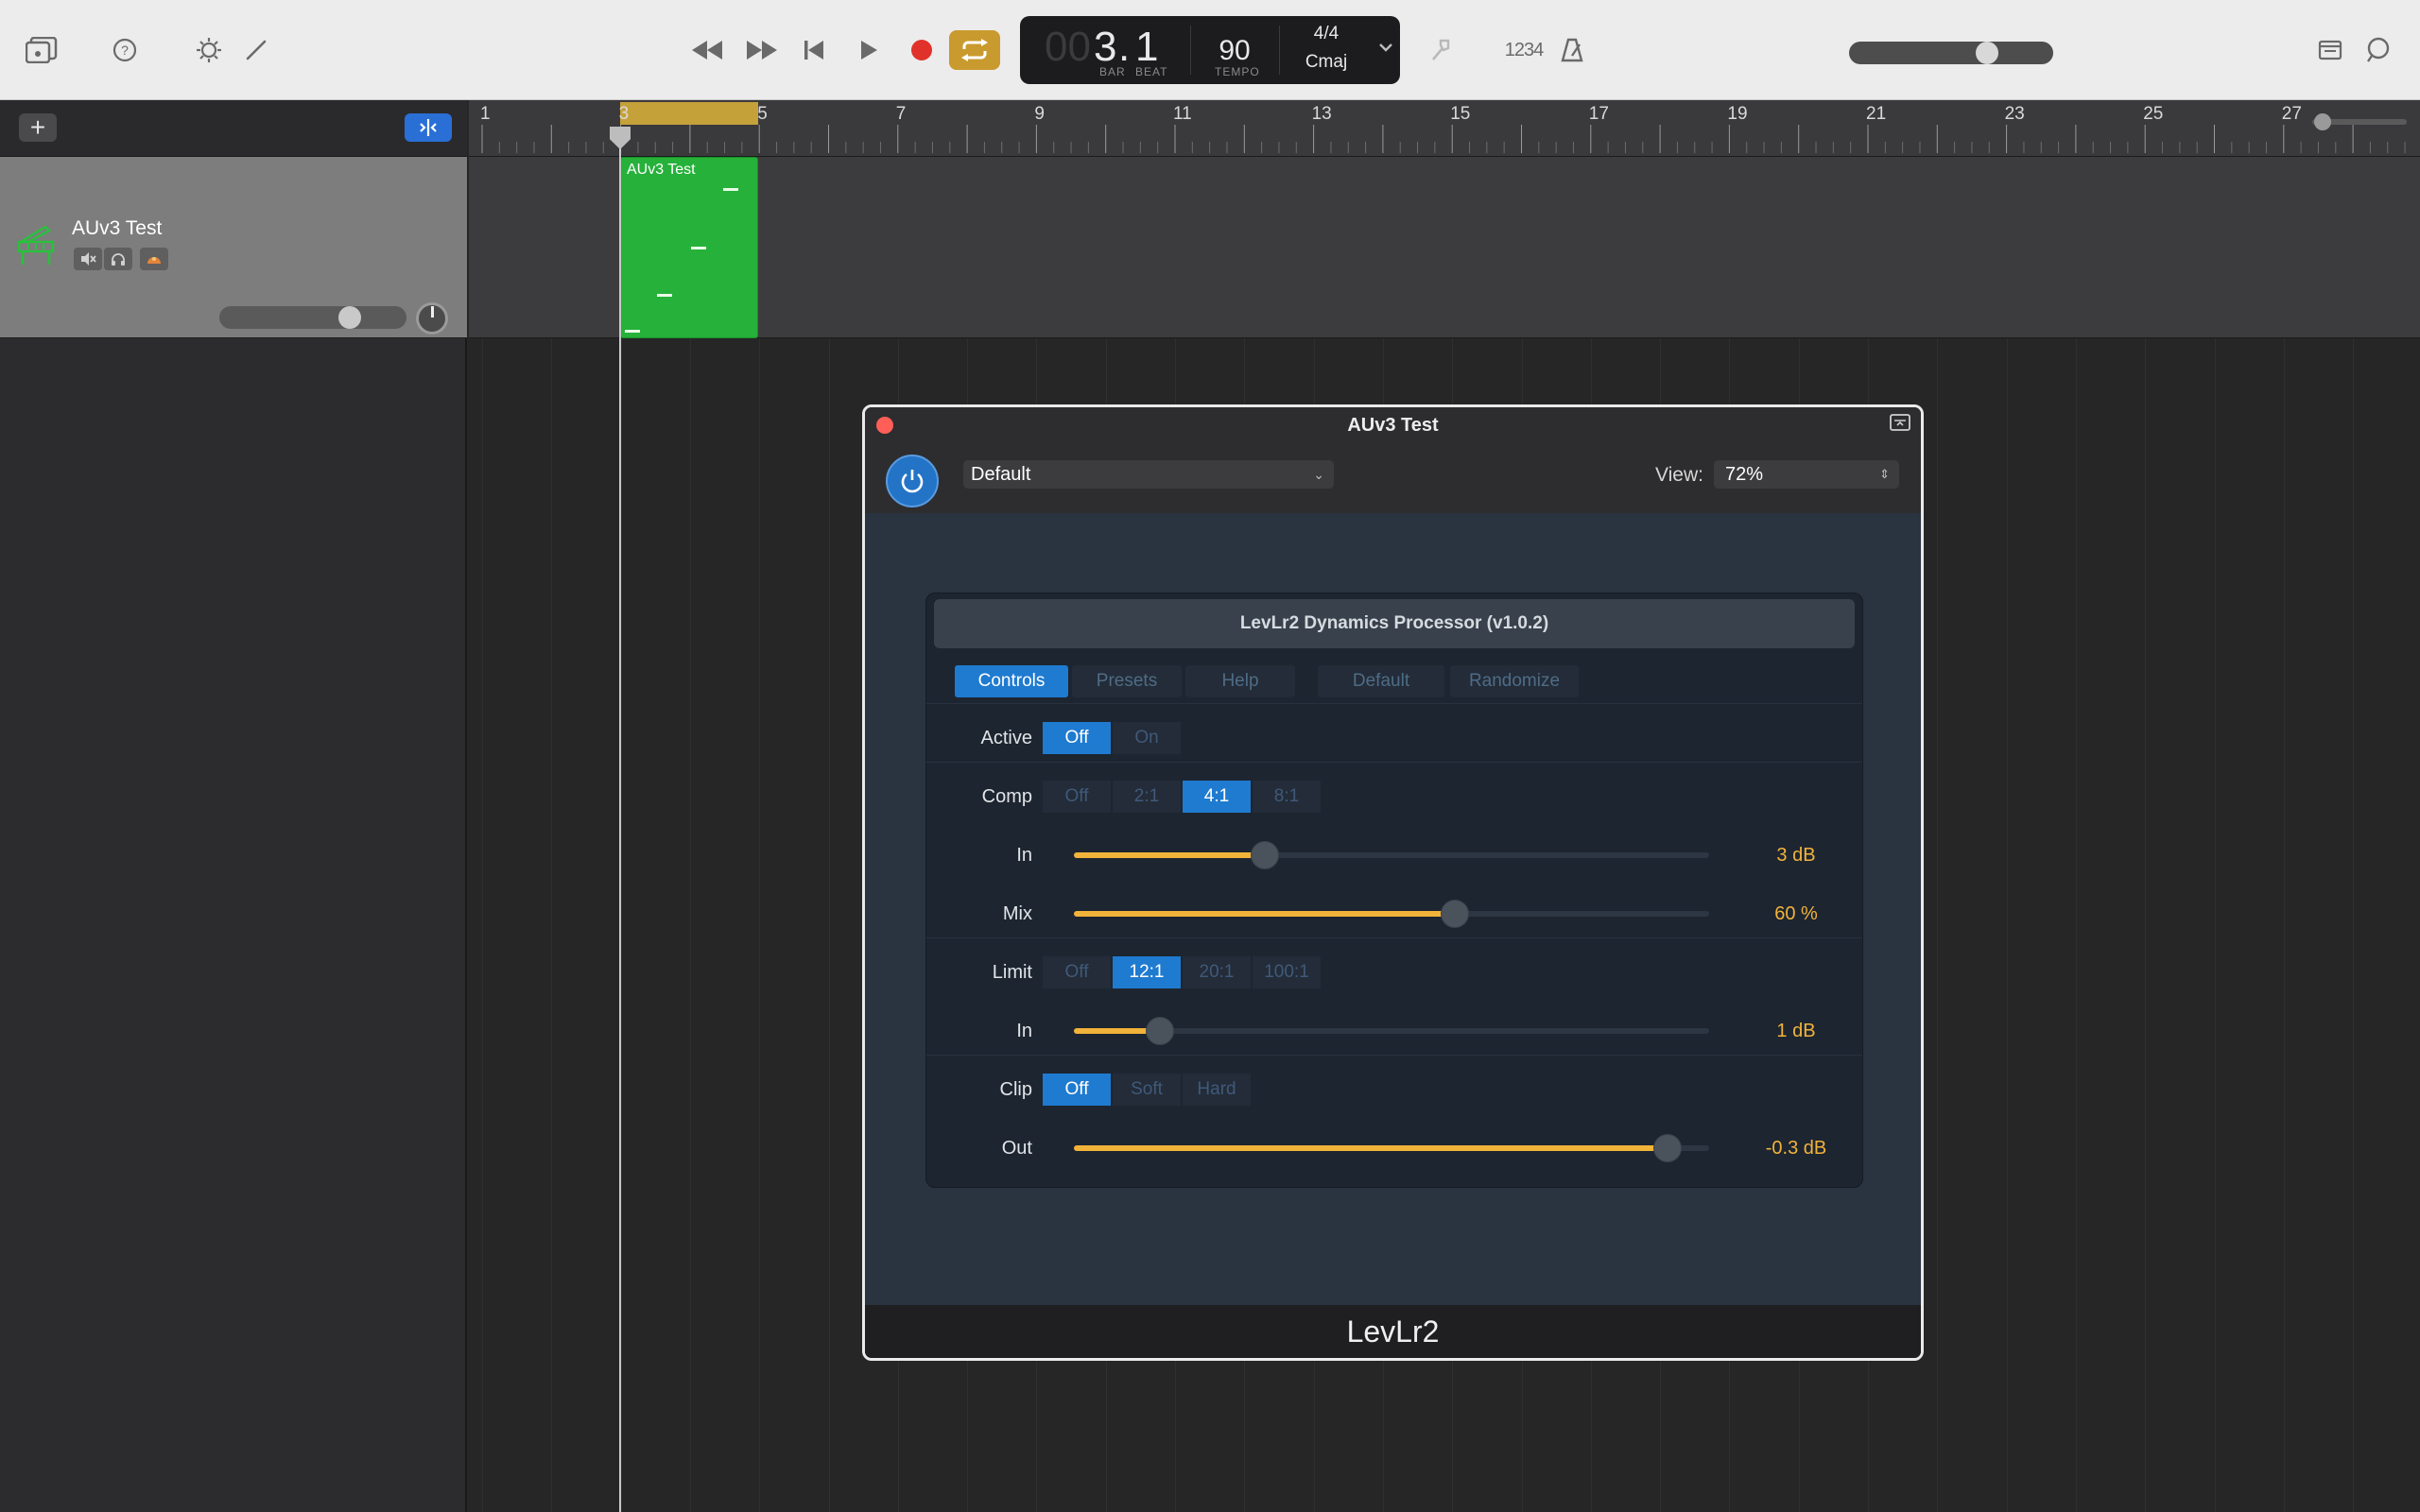  Describe the element at coordinates (1151, 71) in the screenshot. I see `lcd-beat-caption: BEAT` at that location.